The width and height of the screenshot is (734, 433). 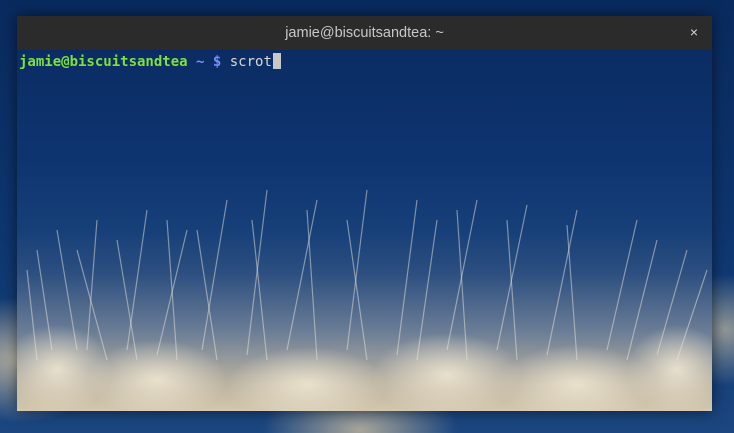 I want to click on prompt-user-host: jamie@biscuitsandtea, so click(x=103, y=62).